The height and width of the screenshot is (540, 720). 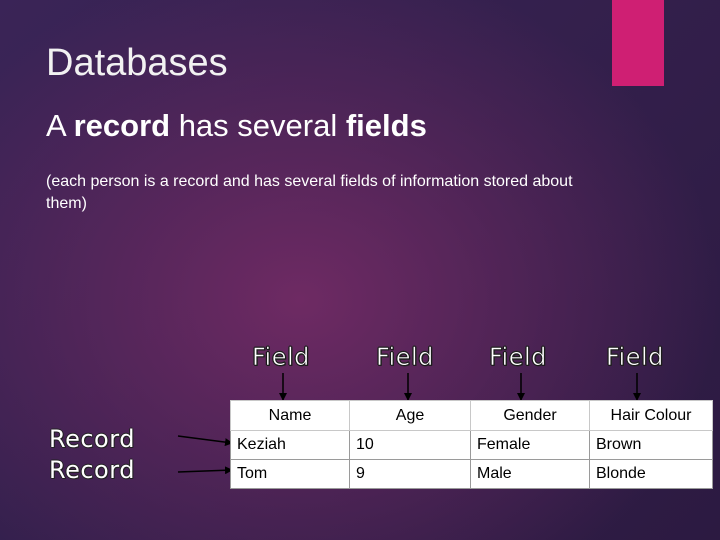 What do you see at coordinates (530, 415) in the screenshot?
I see `header-gender: Gender` at bounding box center [530, 415].